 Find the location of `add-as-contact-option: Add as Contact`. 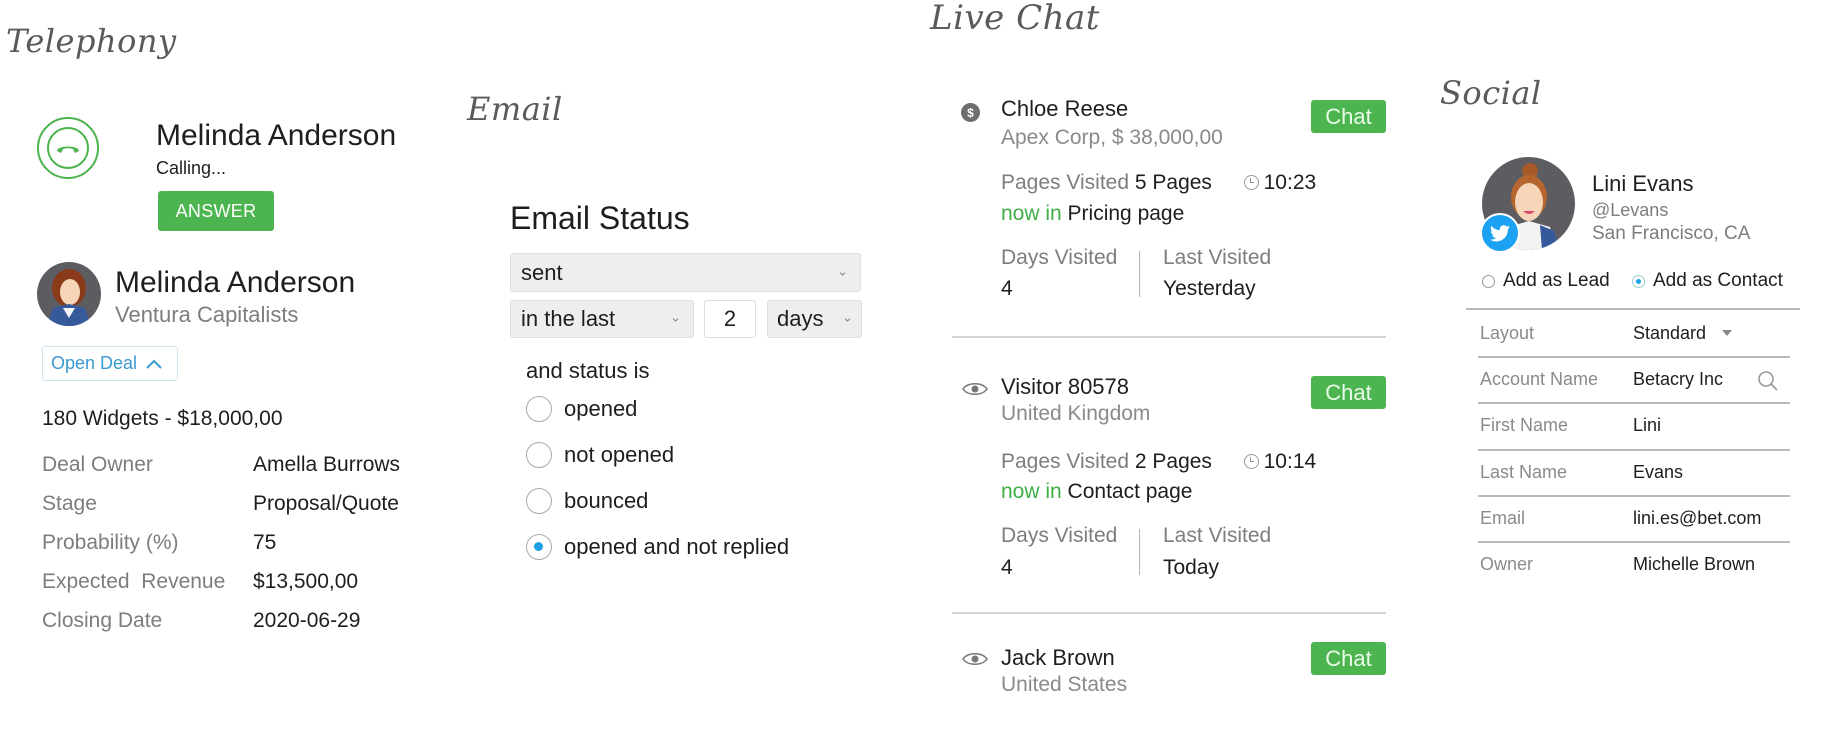

add-as-contact-option: Add as Contact is located at coordinates (1707, 281).